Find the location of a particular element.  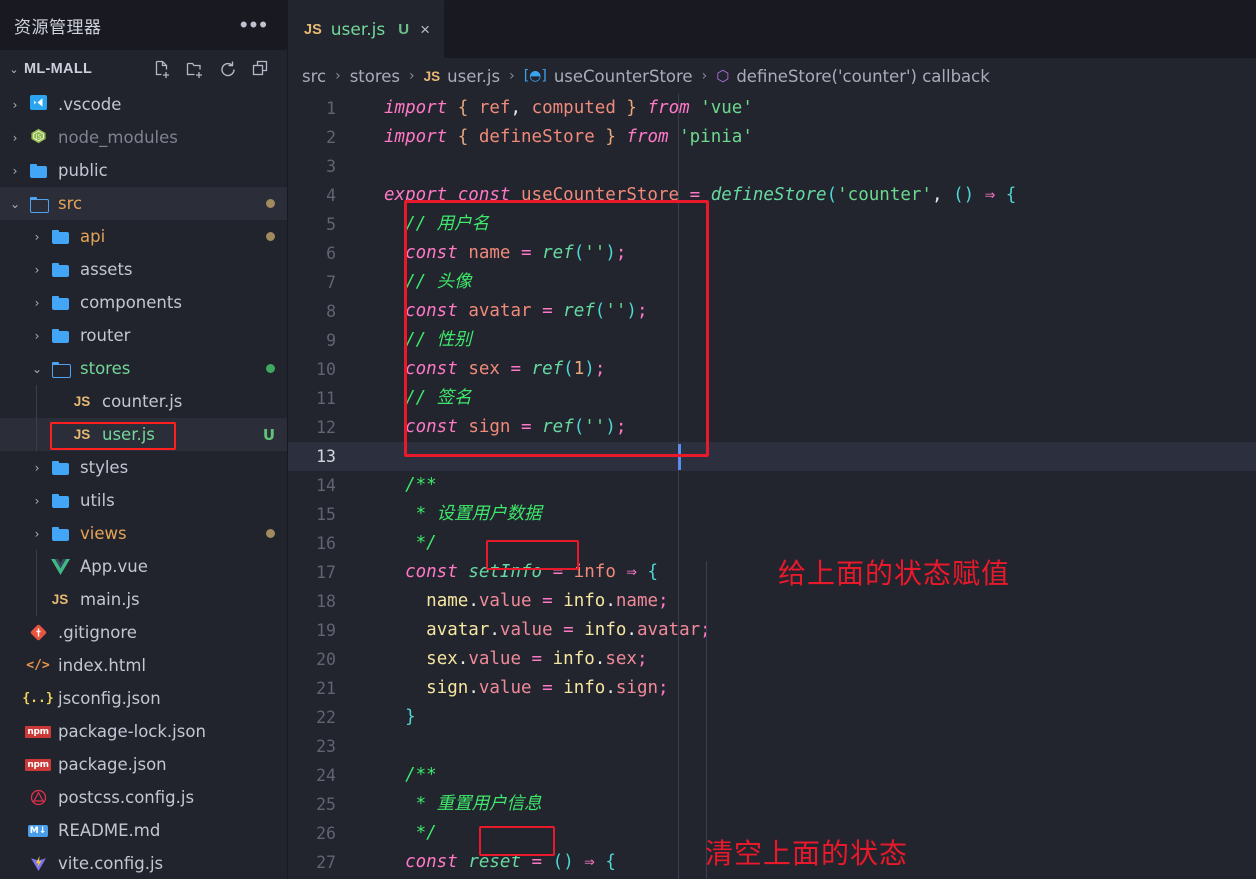

line-number: 1 is located at coordinates (331, 108).